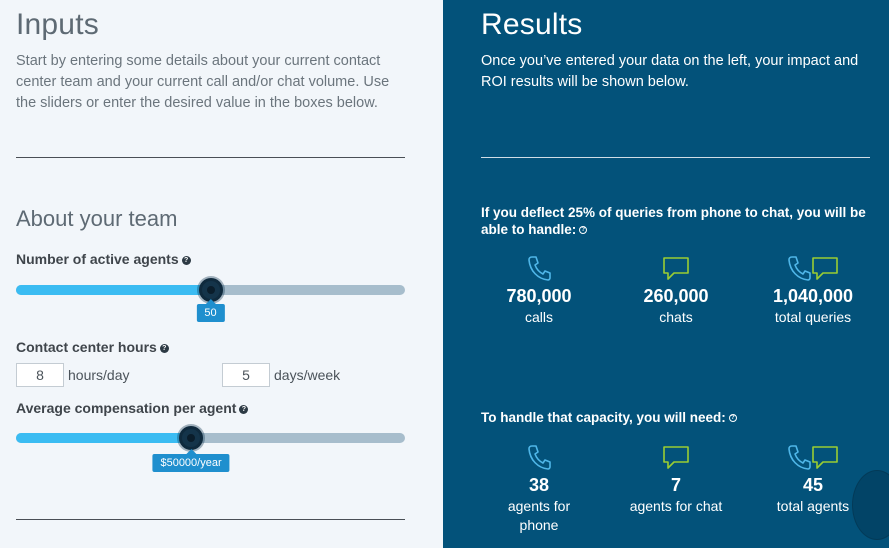  What do you see at coordinates (538, 317) in the screenshot?
I see `calls-caption: calls` at bounding box center [538, 317].